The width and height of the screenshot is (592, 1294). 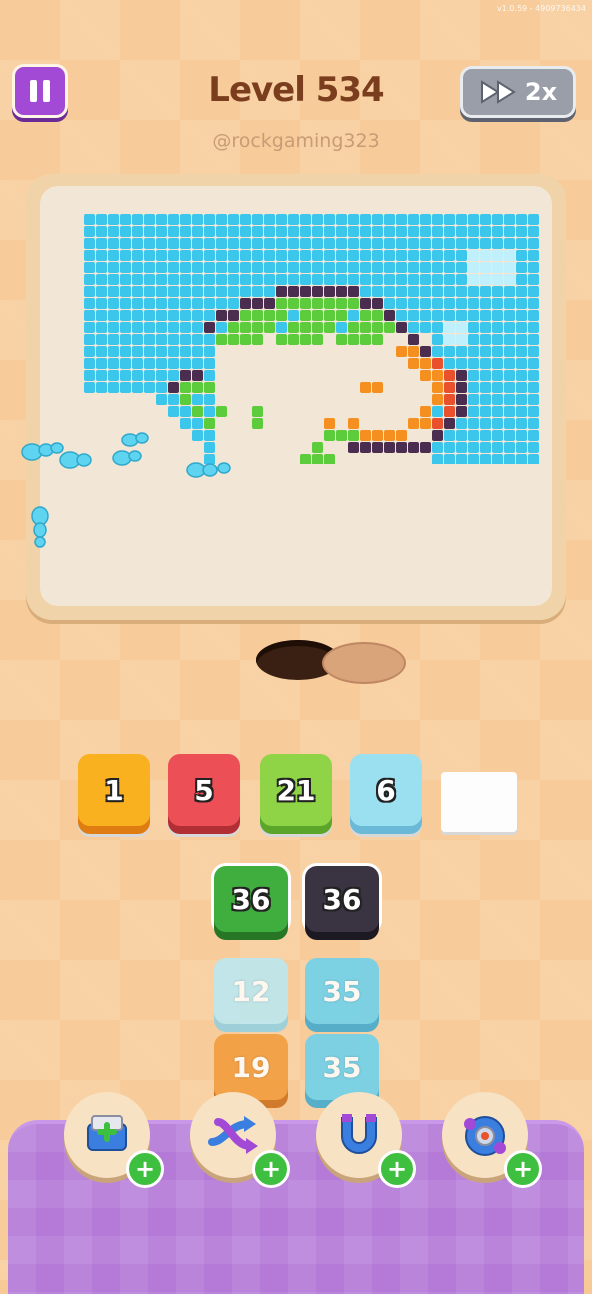 What do you see at coordinates (271, 1169) in the screenshot?
I see `booster-shuffle-plus-icon: +` at bounding box center [271, 1169].